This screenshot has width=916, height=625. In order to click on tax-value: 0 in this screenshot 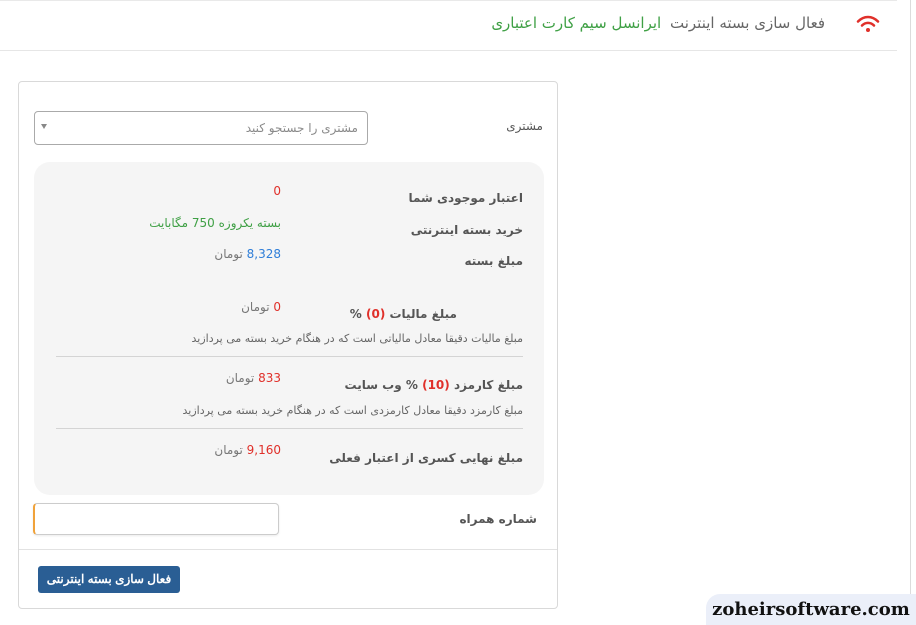, I will do `click(277, 307)`.